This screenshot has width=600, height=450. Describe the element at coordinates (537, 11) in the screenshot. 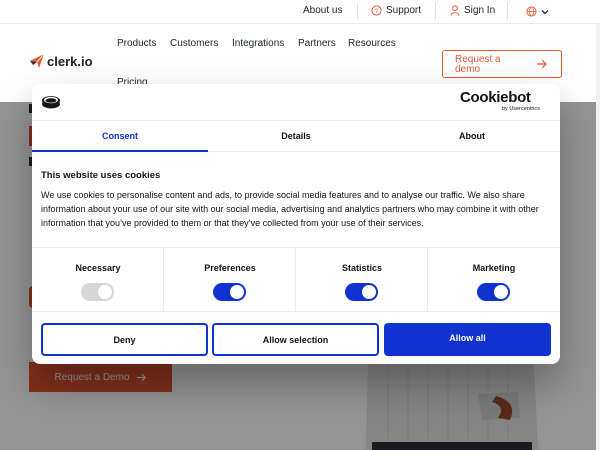

I see `language-selector` at that location.